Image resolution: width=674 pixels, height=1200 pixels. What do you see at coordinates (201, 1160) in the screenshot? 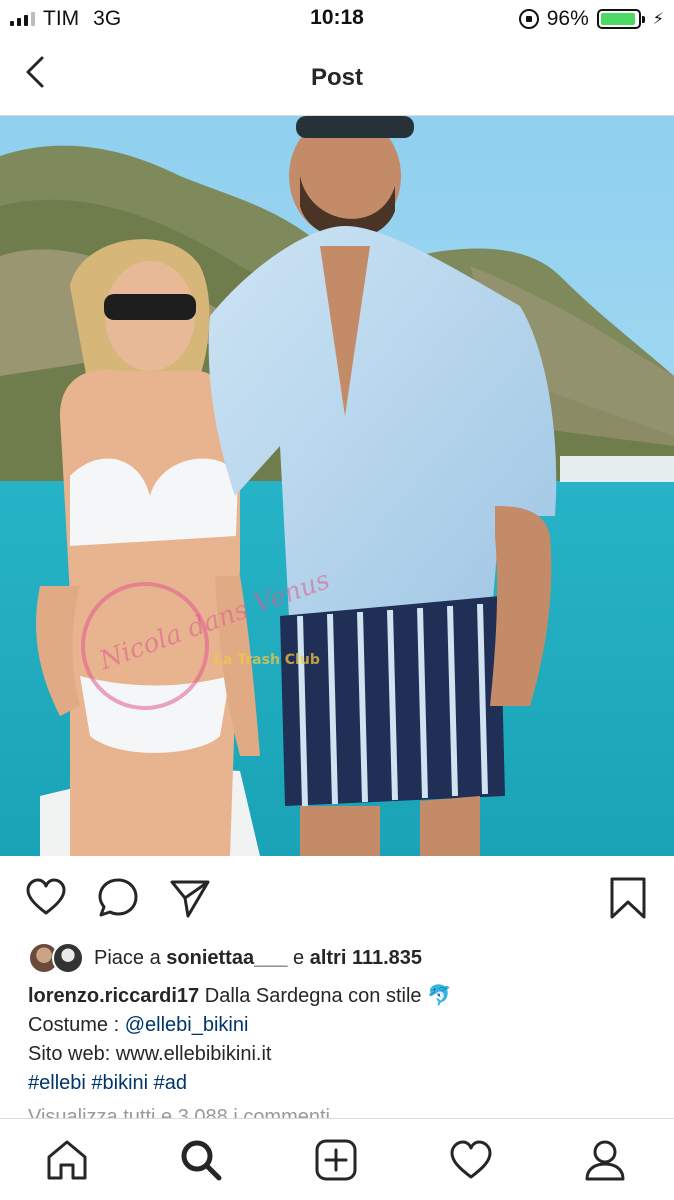
I see `search-icon` at bounding box center [201, 1160].